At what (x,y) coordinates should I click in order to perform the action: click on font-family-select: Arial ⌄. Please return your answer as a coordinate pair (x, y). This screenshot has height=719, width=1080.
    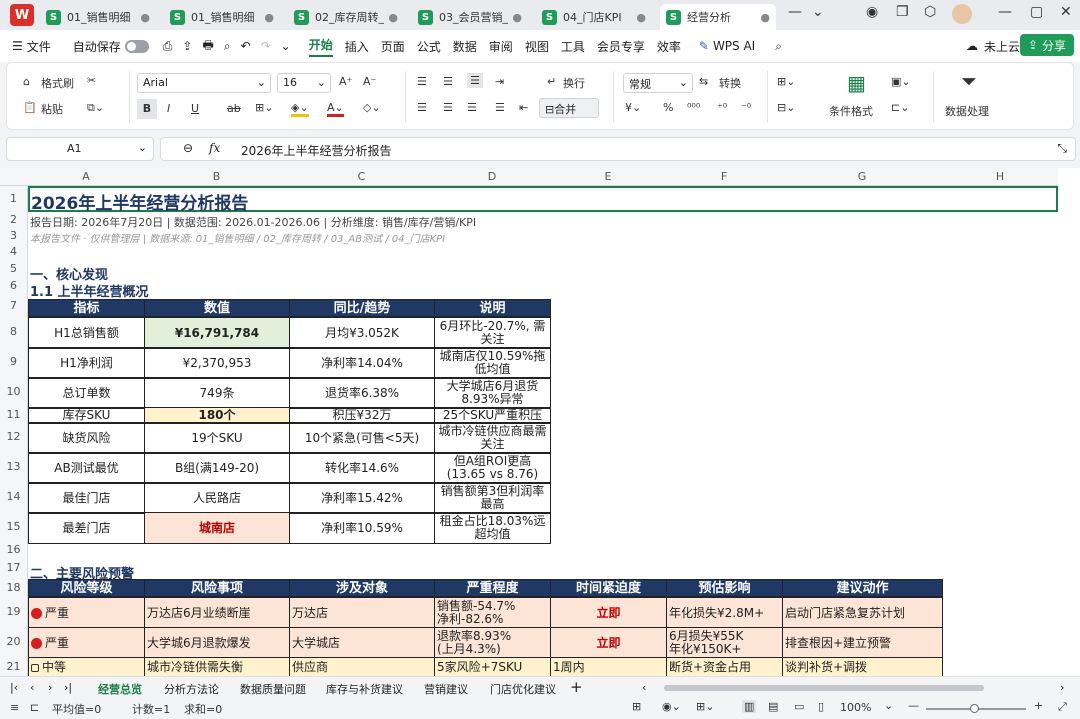
    Looking at the image, I should click on (204, 83).